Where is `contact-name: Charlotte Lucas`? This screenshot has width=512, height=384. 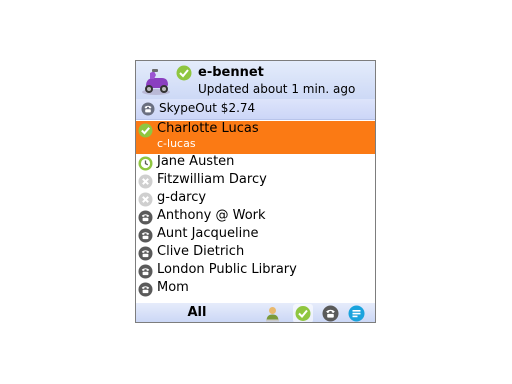 contact-name: Charlotte Lucas is located at coordinates (208, 128).